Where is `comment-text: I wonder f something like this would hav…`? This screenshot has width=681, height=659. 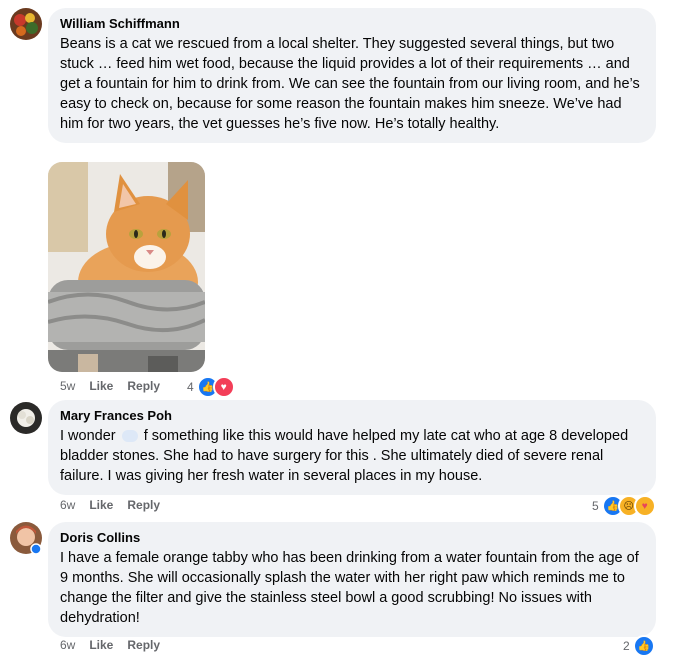
comment-text: I wonder f something like this would hav… is located at coordinates (352, 456).